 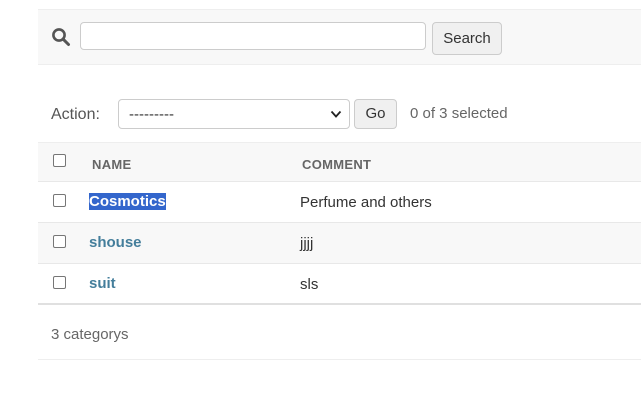 I want to click on search-toolbar: Search, so click(x=339, y=37).